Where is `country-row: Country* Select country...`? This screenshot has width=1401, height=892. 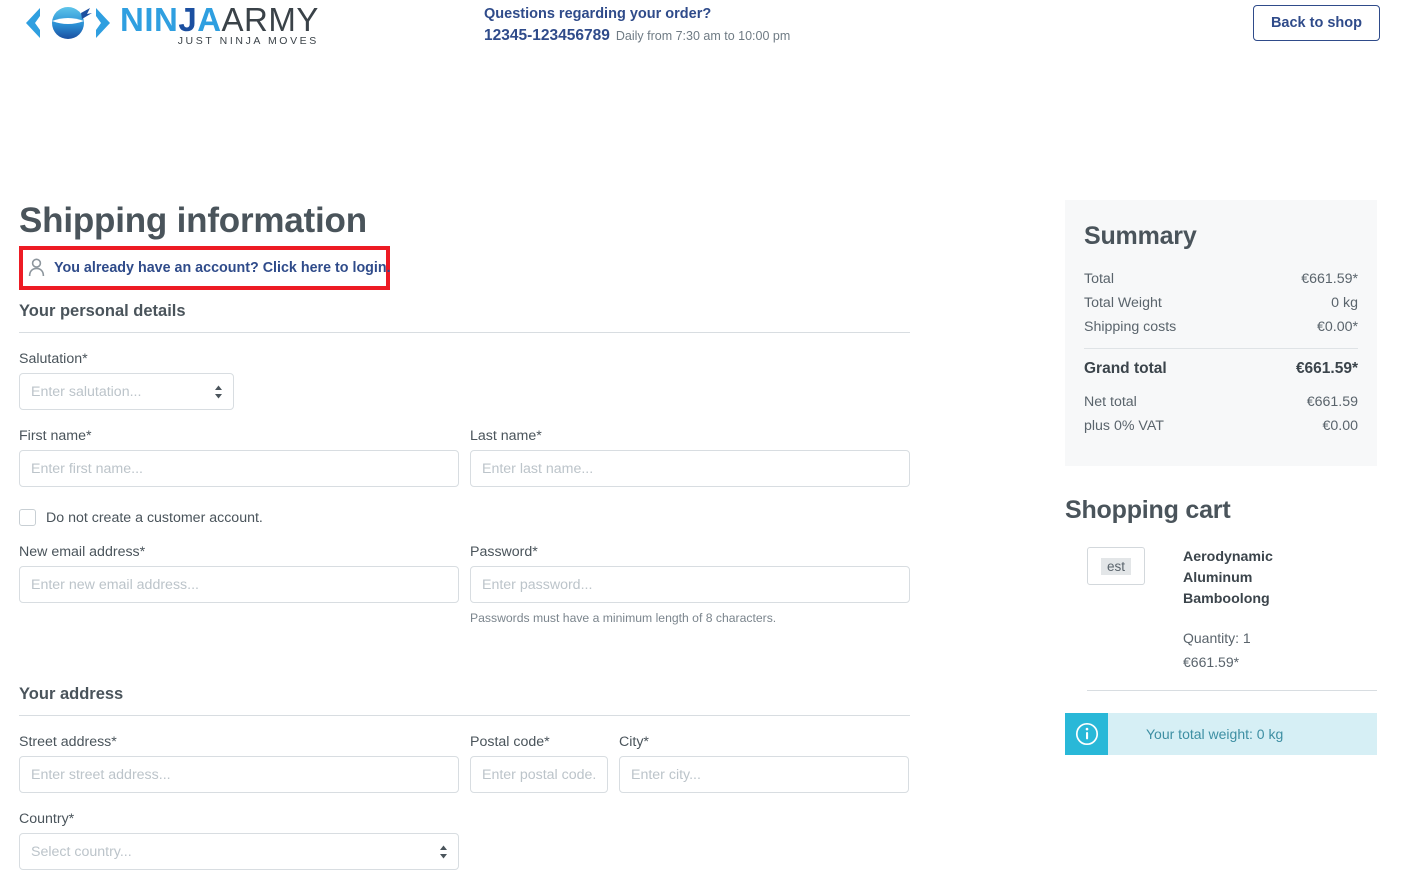 country-row: Country* Select country... is located at coordinates (464, 840).